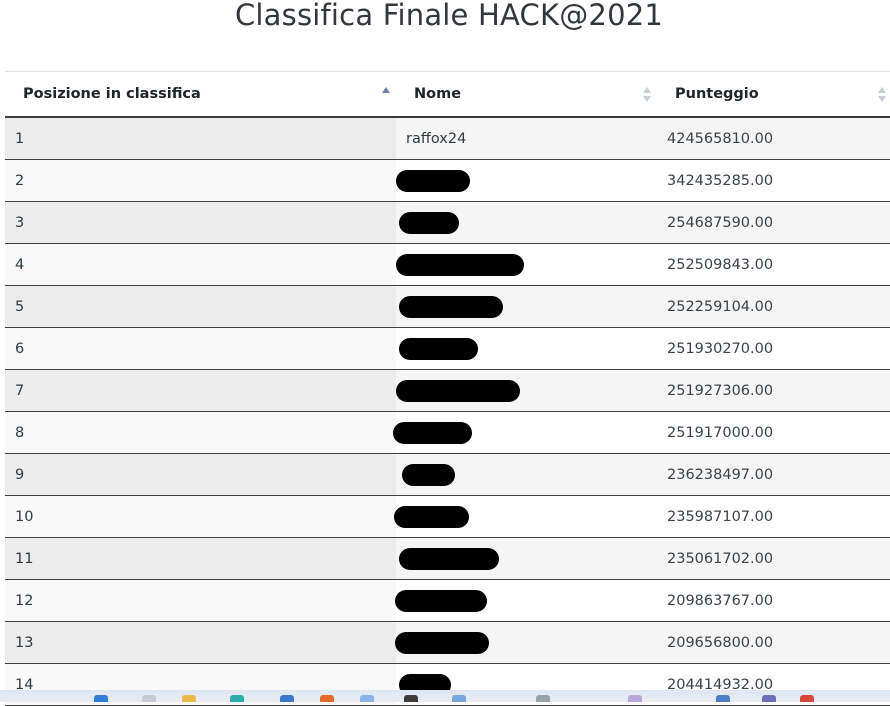  Describe the element at coordinates (445, 696) in the screenshot. I see `os-taskbar` at that location.